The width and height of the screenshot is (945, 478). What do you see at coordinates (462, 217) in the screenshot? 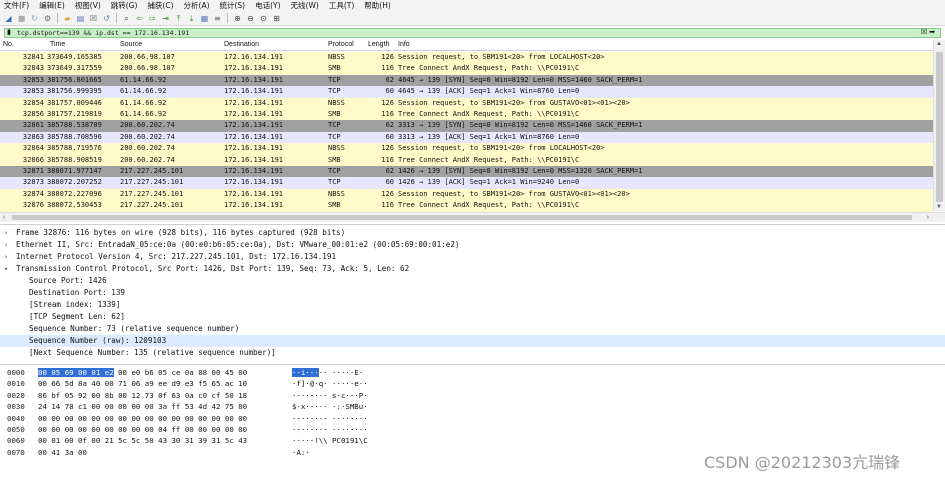
I see `hscroll-thumb` at bounding box center [462, 217].